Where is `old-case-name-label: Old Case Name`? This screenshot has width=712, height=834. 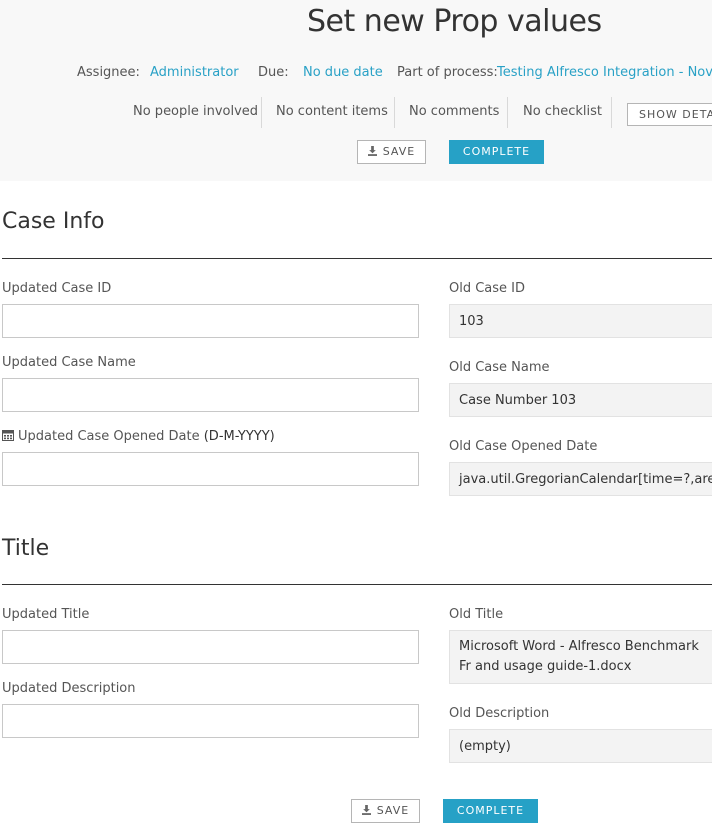 old-case-name-label: Old Case Name is located at coordinates (499, 367).